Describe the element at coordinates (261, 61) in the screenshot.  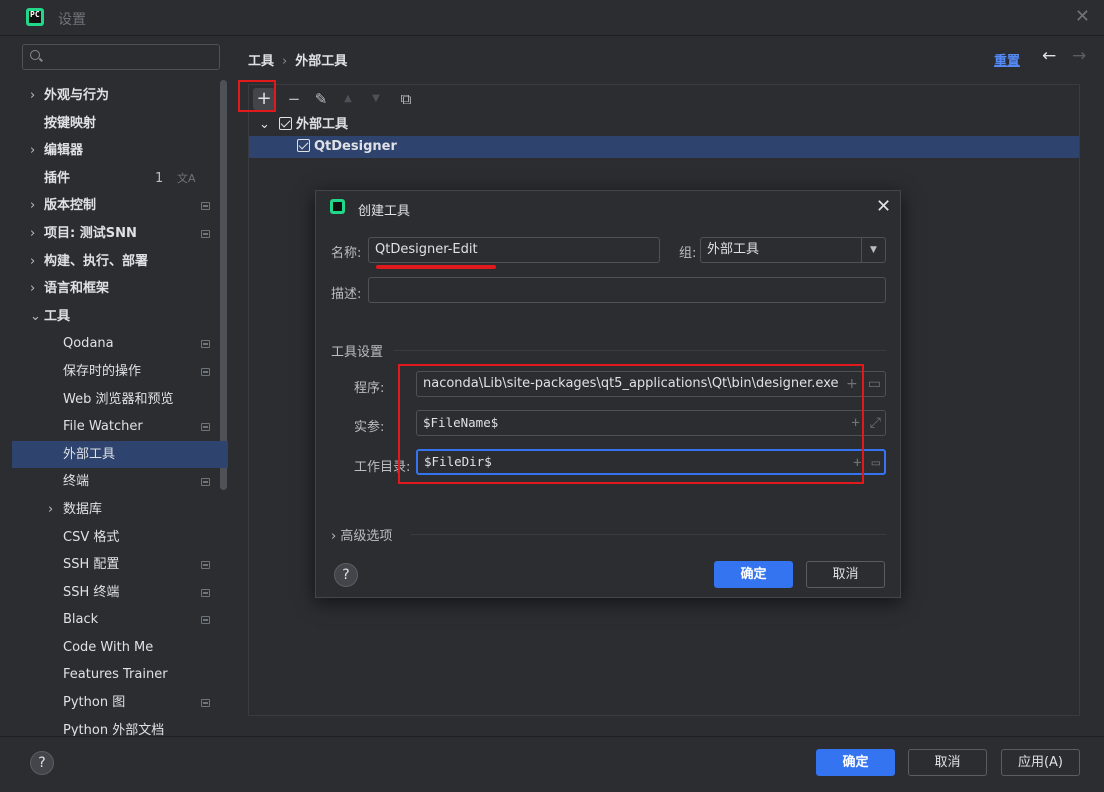
I see `breadcrumb-item: 工具` at that location.